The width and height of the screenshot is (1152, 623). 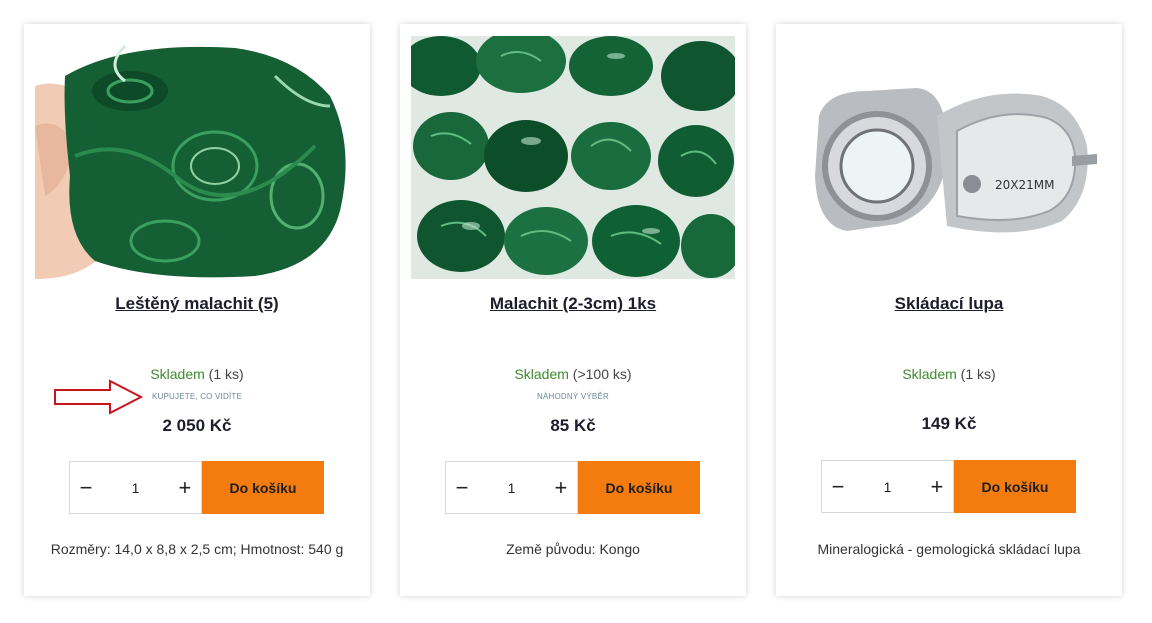 What do you see at coordinates (949, 304) in the screenshot?
I see `product-title: Skládací lupa` at bounding box center [949, 304].